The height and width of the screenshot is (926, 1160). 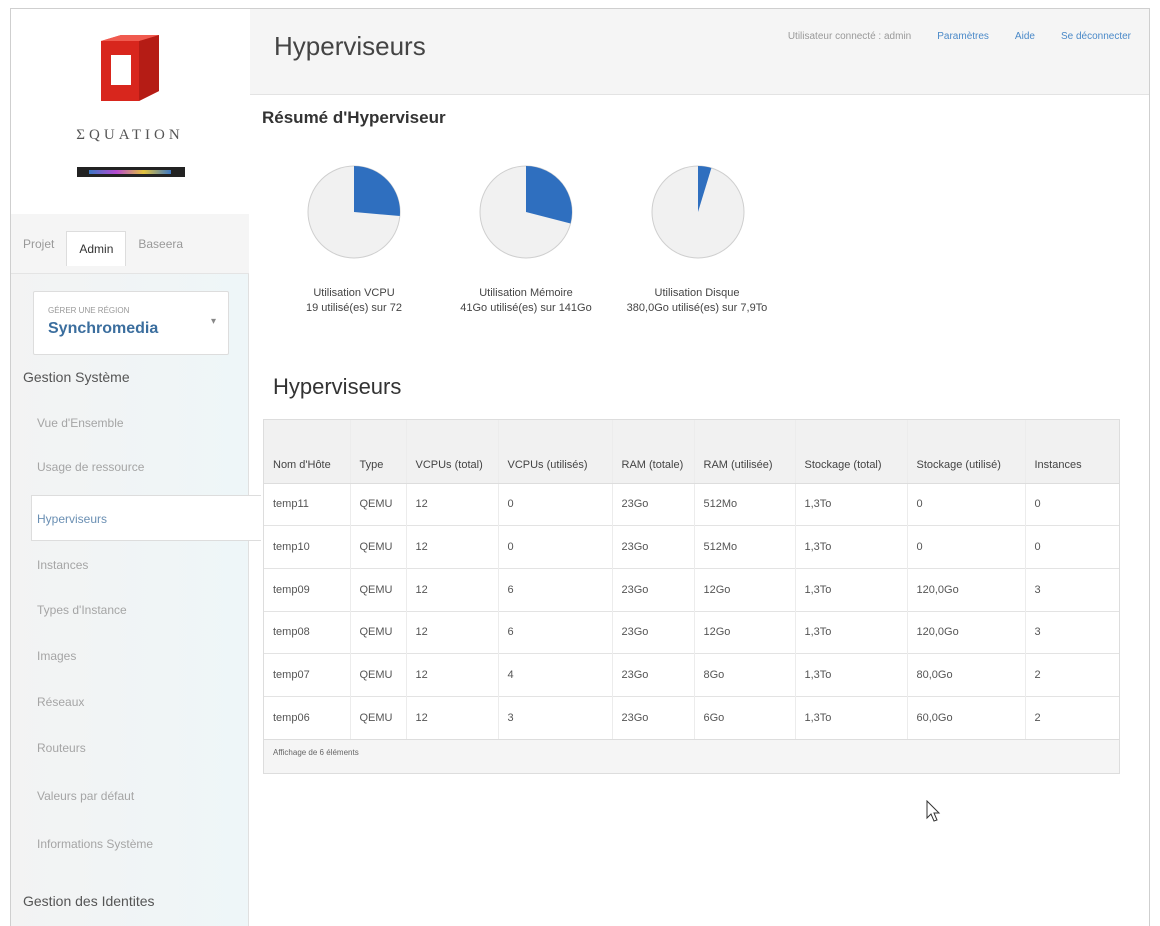 What do you see at coordinates (56, 656) in the screenshot?
I see `sidebar-item-images: Images` at bounding box center [56, 656].